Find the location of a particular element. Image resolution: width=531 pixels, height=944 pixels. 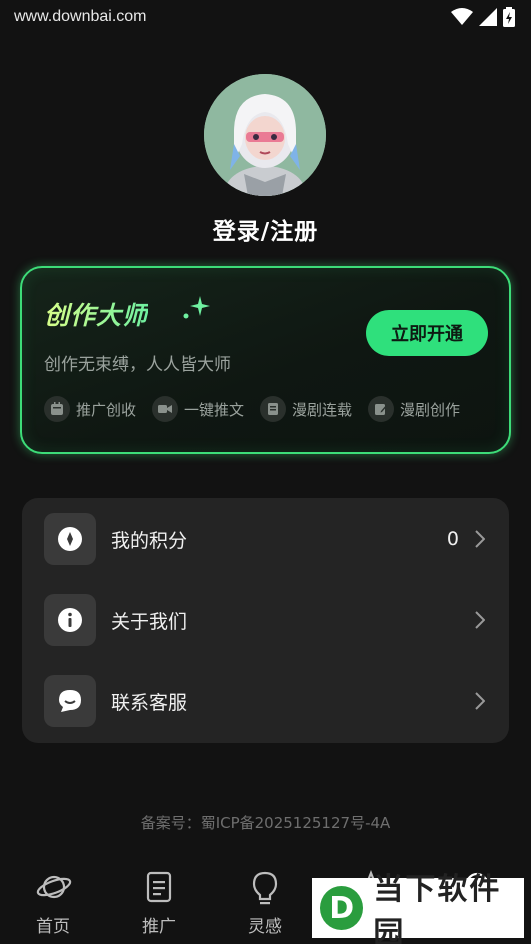

feature-label: 漫剧创作 is located at coordinates (430, 409).